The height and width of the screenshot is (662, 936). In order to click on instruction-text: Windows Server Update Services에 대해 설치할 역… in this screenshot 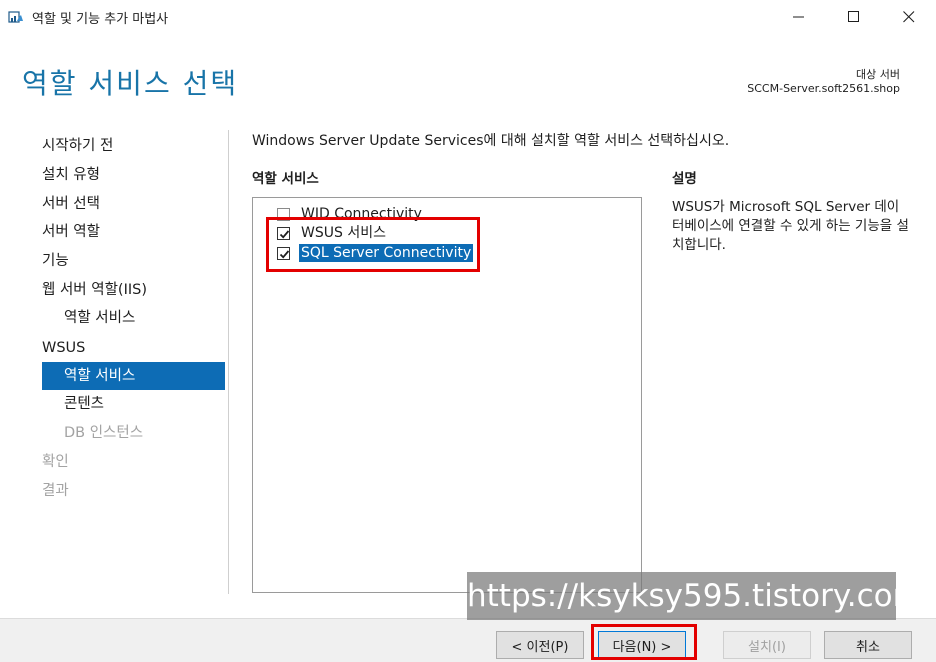, I will do `click(491, 141)`.